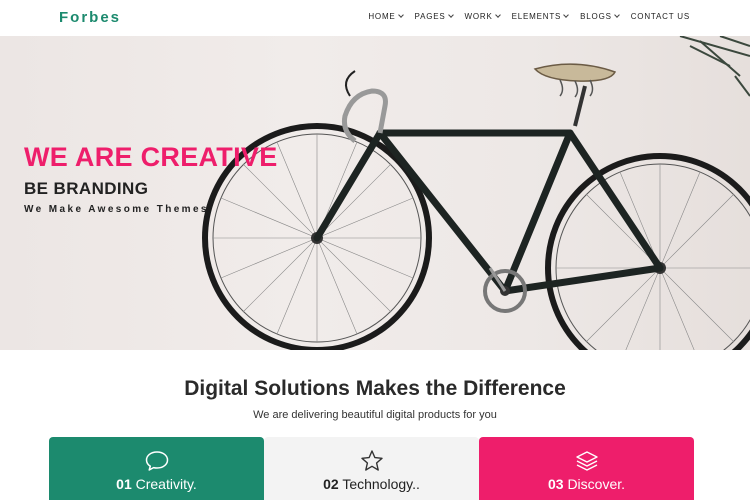  I want to click on hero-subtitle: BE BRANDING, so click(86, 188).